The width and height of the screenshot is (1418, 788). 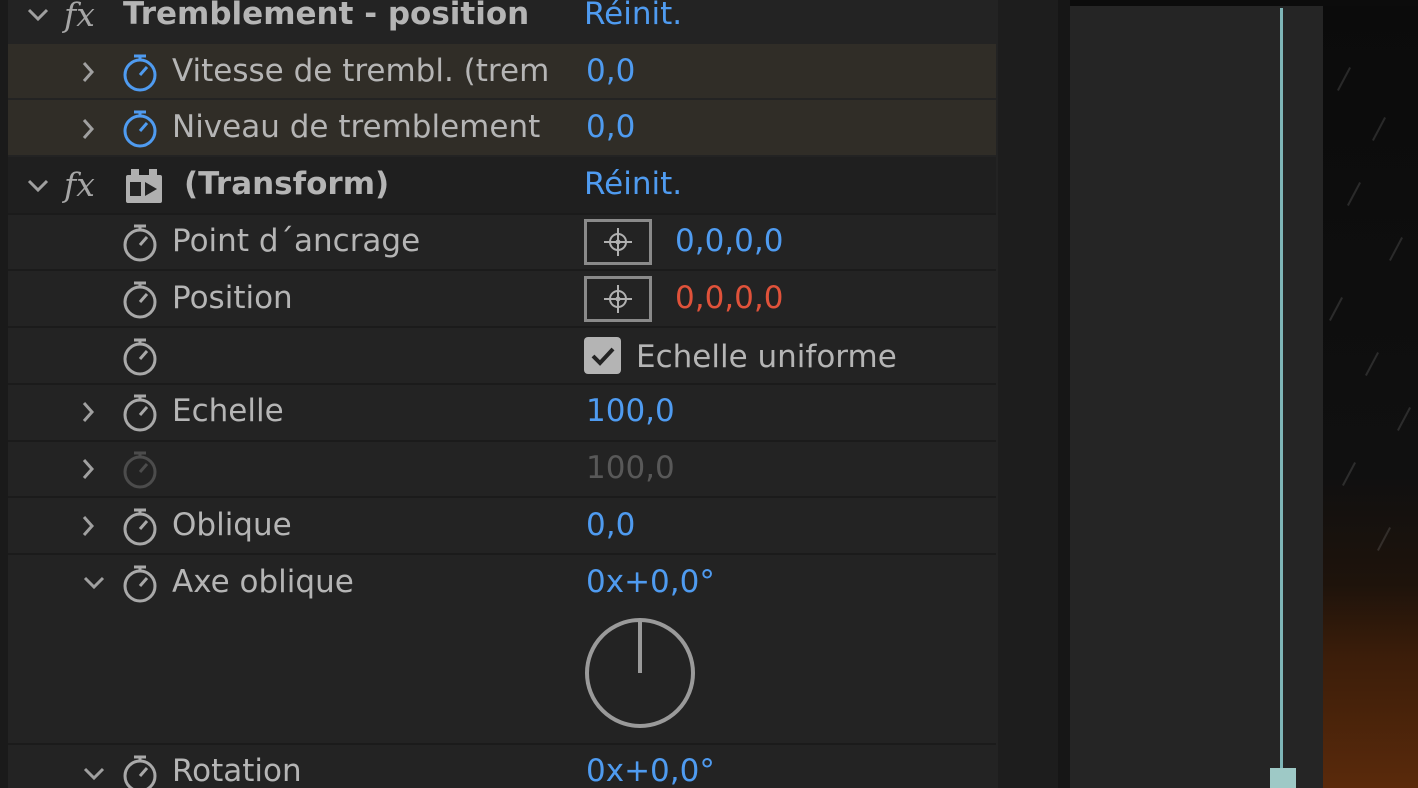 I want to click on playhead-handle, so click(x=1283, y=778).